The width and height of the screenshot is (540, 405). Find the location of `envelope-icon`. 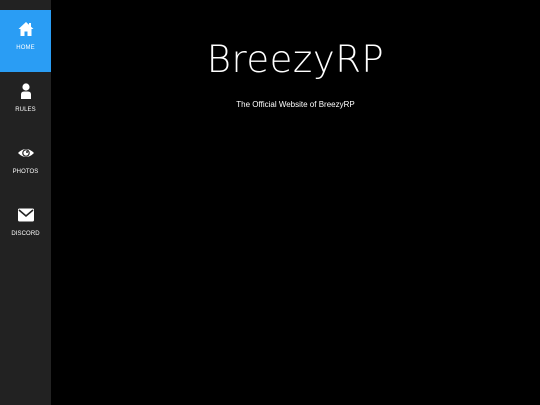

envelope-icon is located at coordinates (26, 215).